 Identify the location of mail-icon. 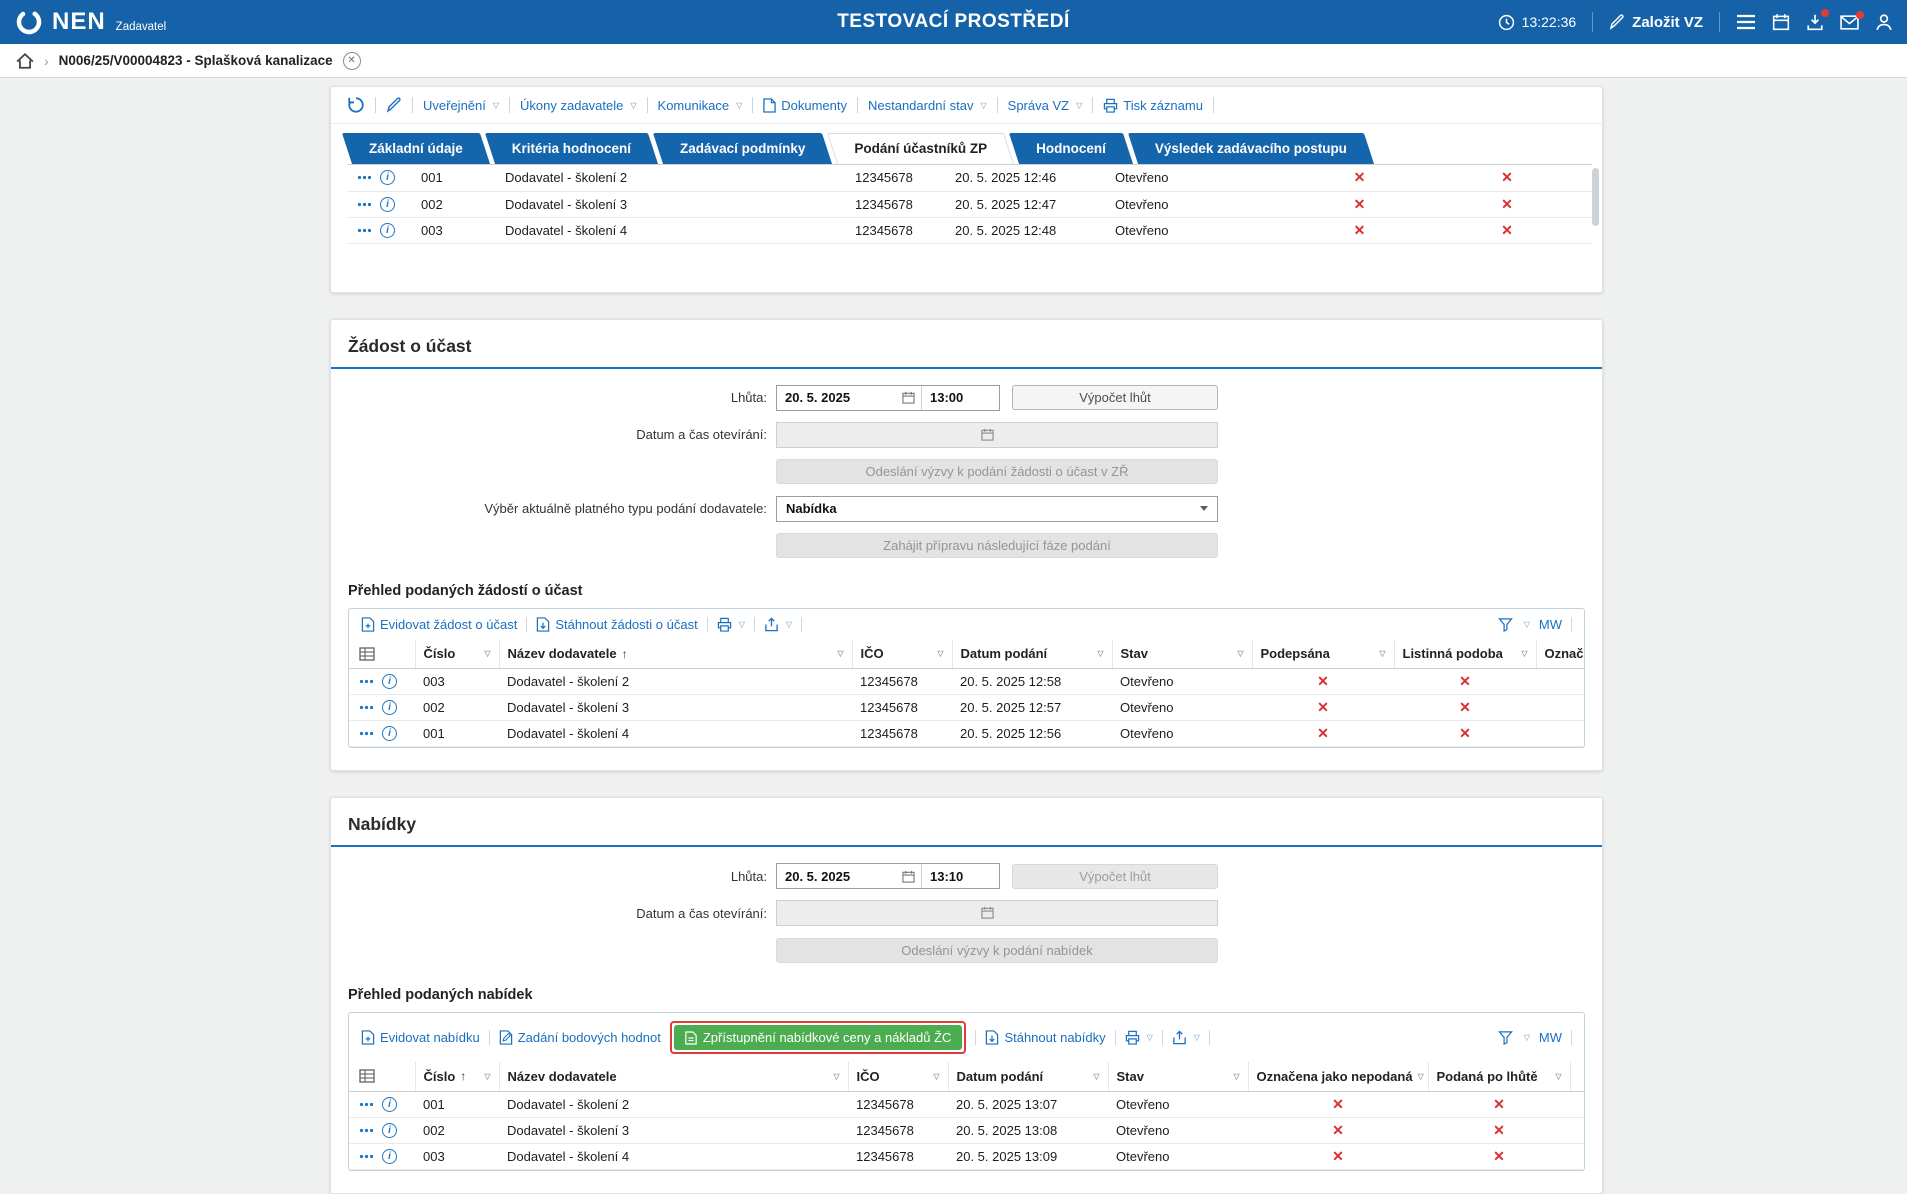
(1852, 20).